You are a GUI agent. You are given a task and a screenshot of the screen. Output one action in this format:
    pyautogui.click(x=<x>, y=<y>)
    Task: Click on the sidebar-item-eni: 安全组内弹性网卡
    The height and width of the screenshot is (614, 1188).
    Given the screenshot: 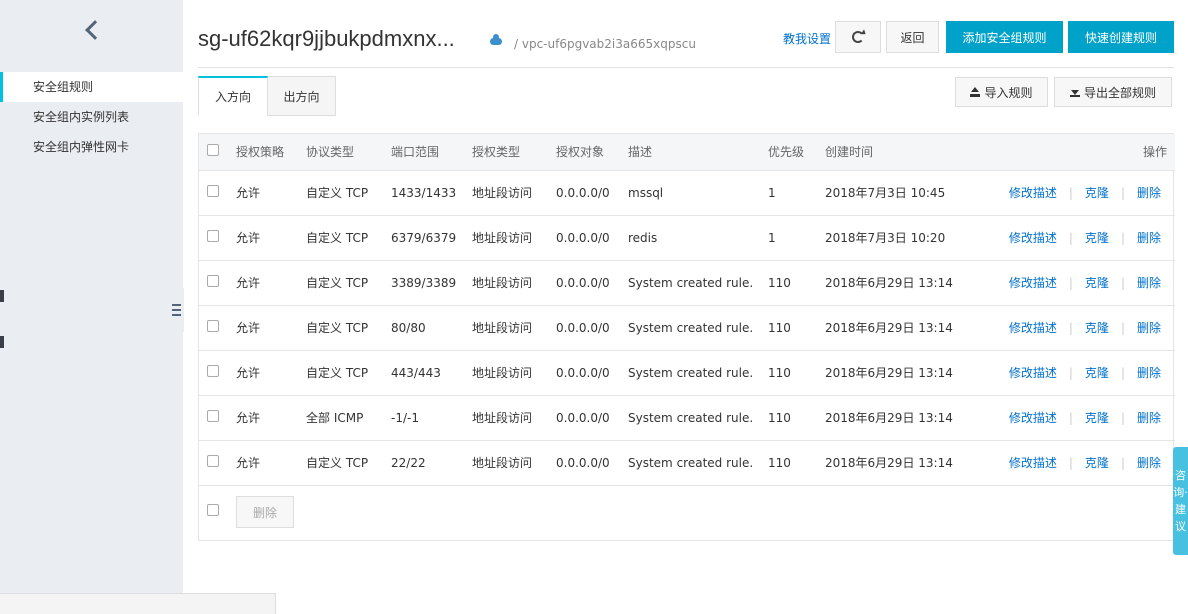 What is the action you would take?
    pyautogui.click(x=91, y=147)
    